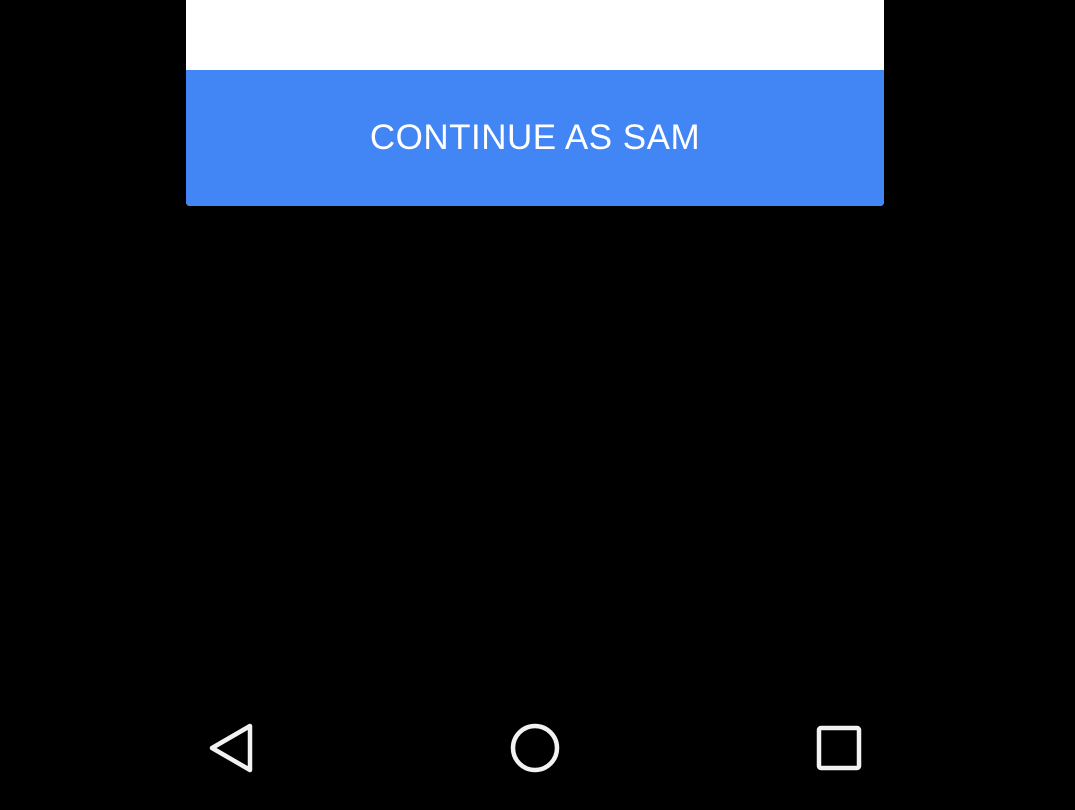  I want to click on home-icon, so click(535, 748).